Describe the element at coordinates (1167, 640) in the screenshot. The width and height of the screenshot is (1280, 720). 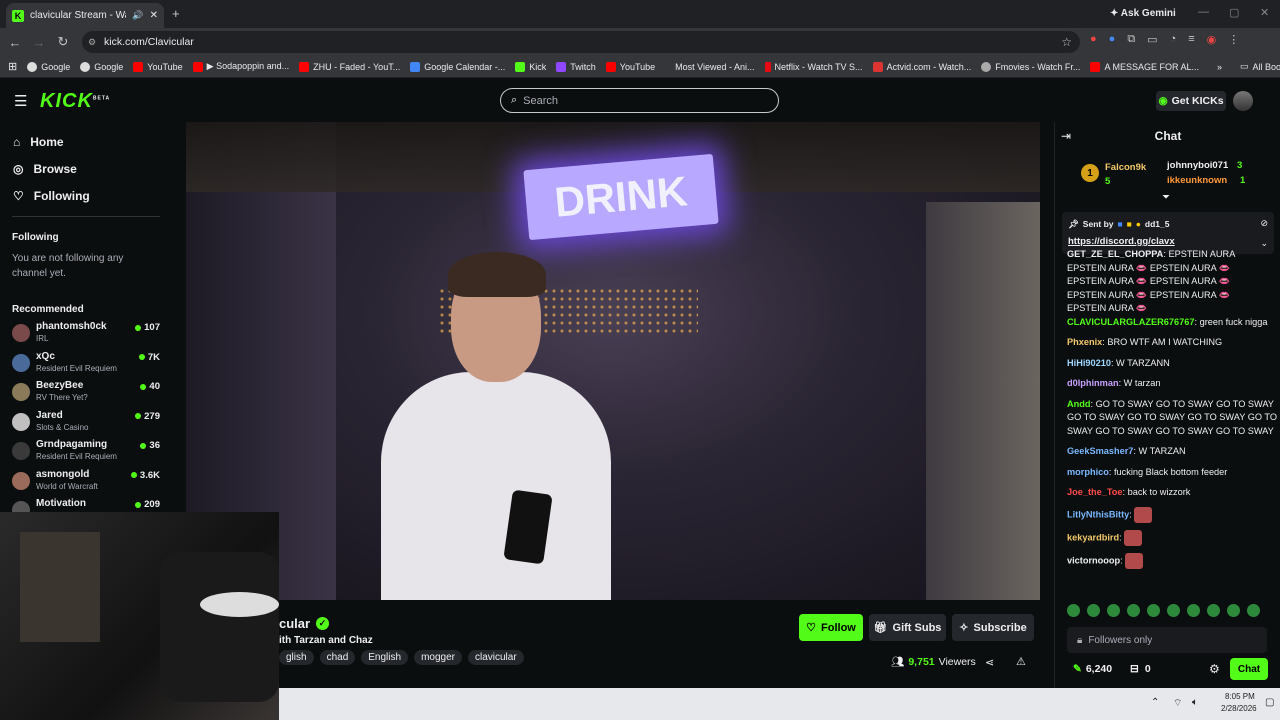
I see `chat-input: 🔒︎ Followers only` at that location.